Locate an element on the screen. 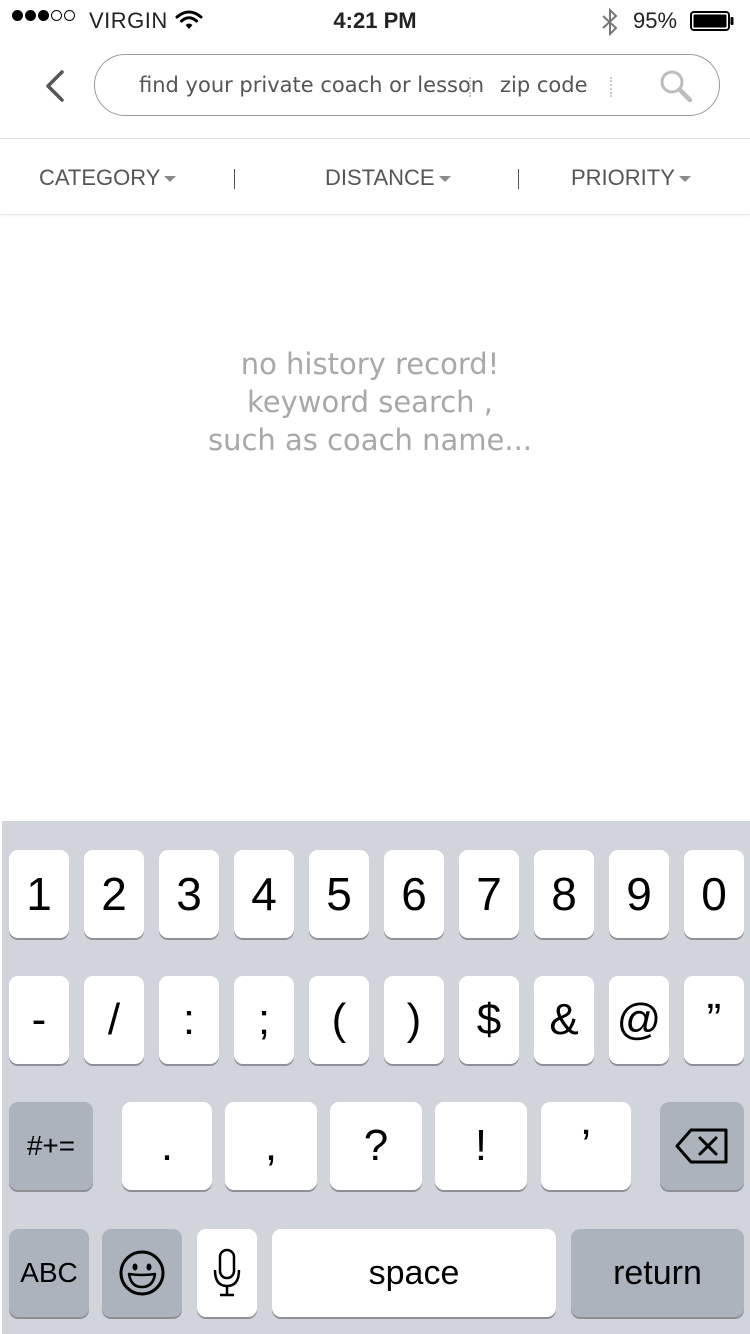 The height and width of the screenshot is (1334, 750). key-apostrophe: ’ is located at coordinates (586, 1146).